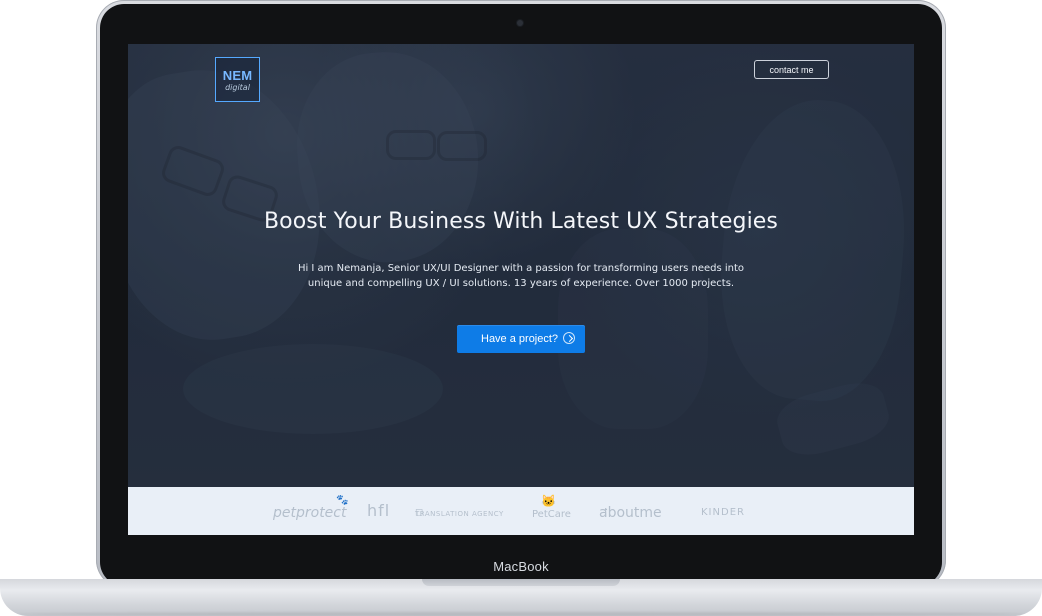 The image size is (1042, 616). I want to click on camera-icon, so click(520, 23).